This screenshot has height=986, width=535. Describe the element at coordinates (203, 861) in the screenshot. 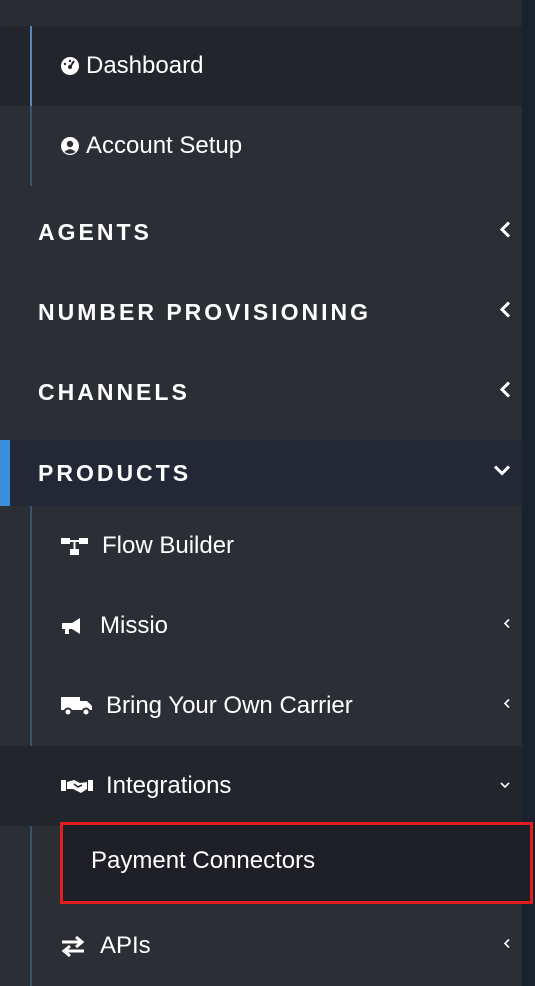

I see `sidebar-item-payment-connectors: Payment Connectors` at that location.